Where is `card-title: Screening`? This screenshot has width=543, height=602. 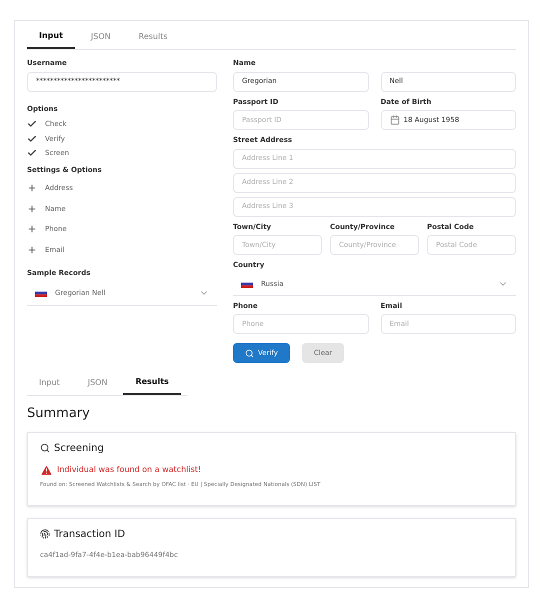
card-title: Screening is located at coordinates (79, 449).